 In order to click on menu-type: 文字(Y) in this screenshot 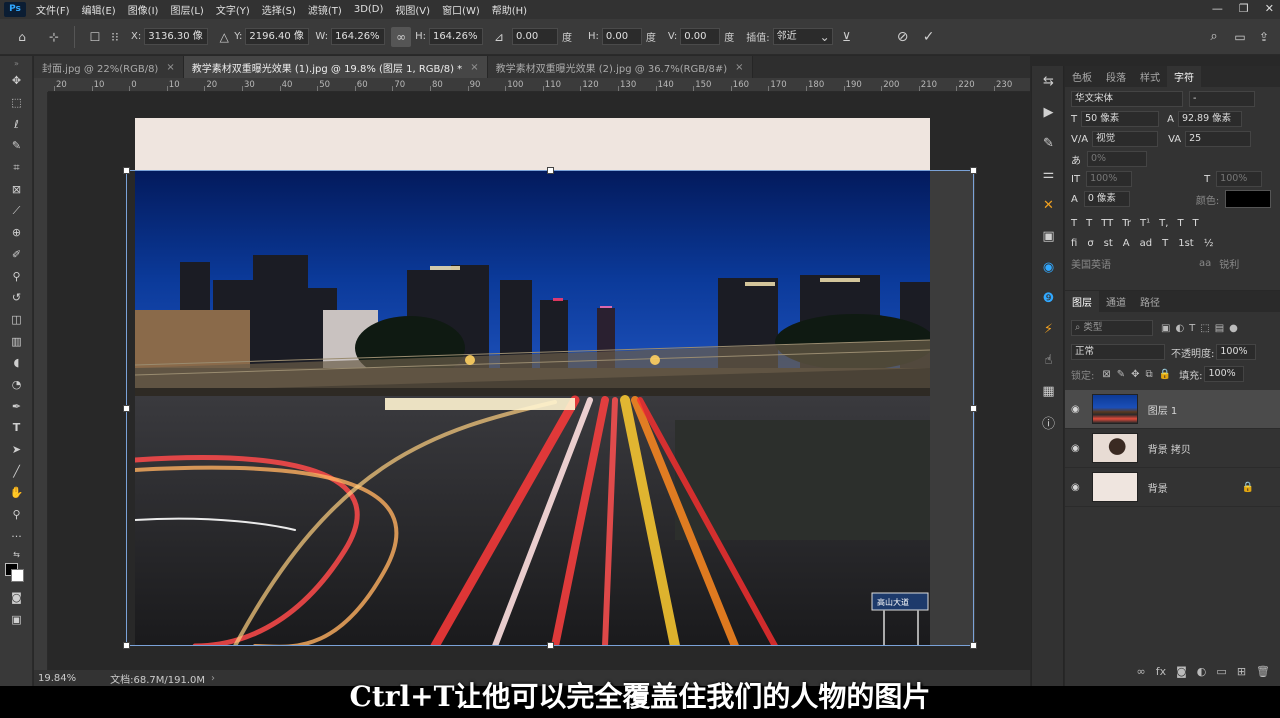, I will do `click(233, 9)`.